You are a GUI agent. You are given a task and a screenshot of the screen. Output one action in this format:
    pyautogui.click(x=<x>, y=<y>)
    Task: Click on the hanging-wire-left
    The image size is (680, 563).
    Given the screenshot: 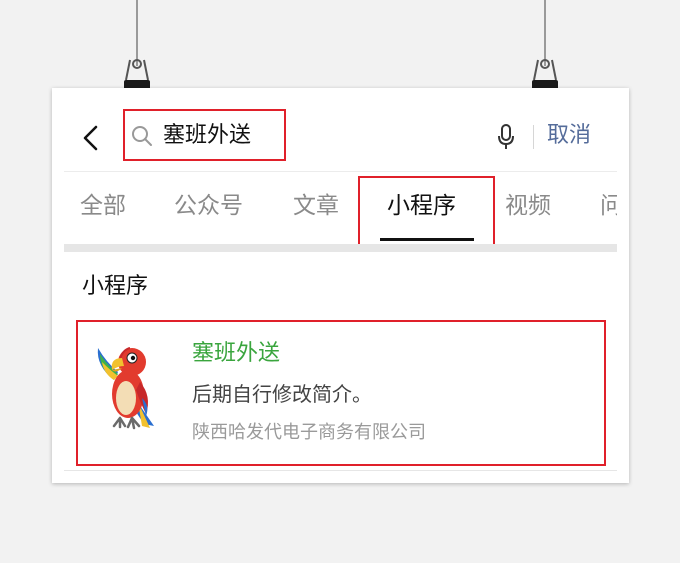 What is the action you would take?
    pyautogui.click(x=137, y=33)
    